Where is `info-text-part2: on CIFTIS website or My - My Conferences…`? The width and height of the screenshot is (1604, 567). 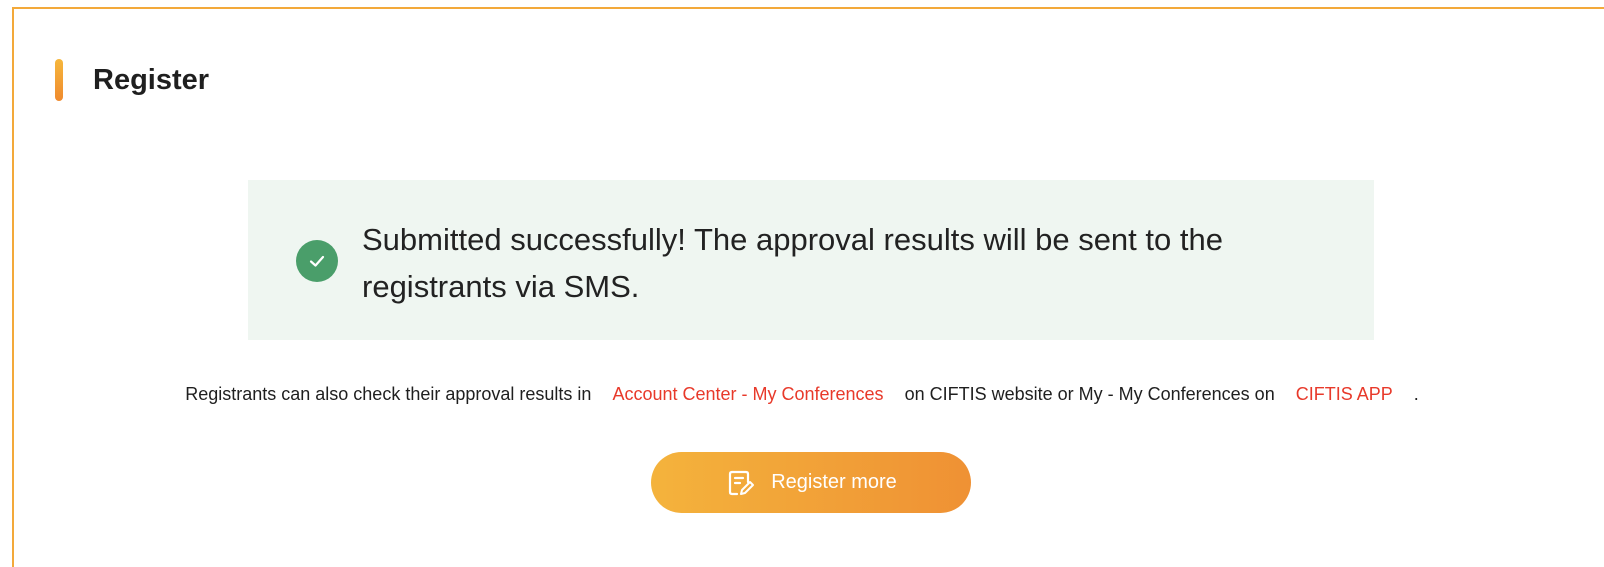 info-text-part2: on CIFTIS website or My - My Conferences… is located at coordinates (1089, 394).